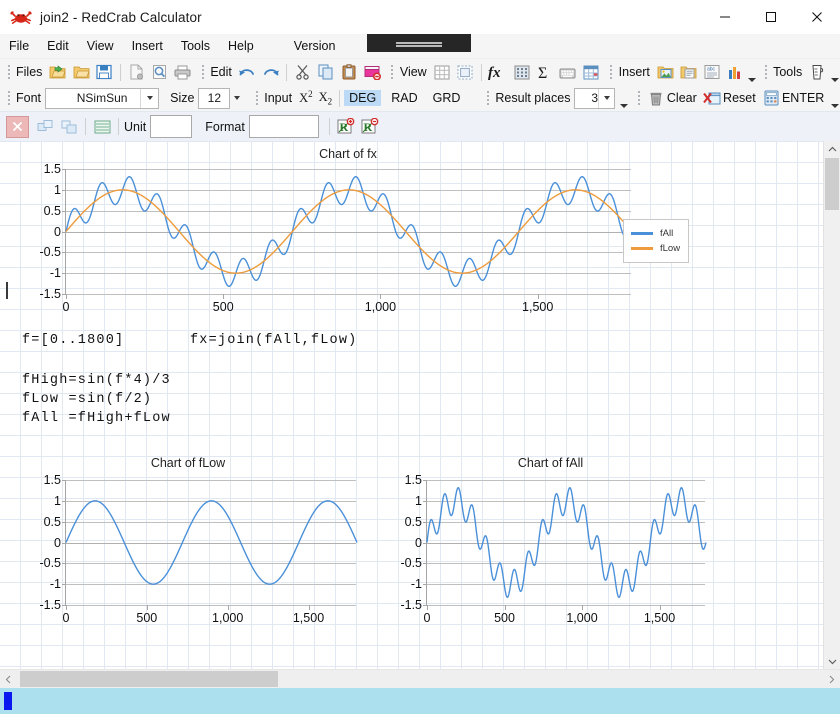 The height and width of the screenshot is (714, 840). I want to click on size-value: 12, so click(214, 98).